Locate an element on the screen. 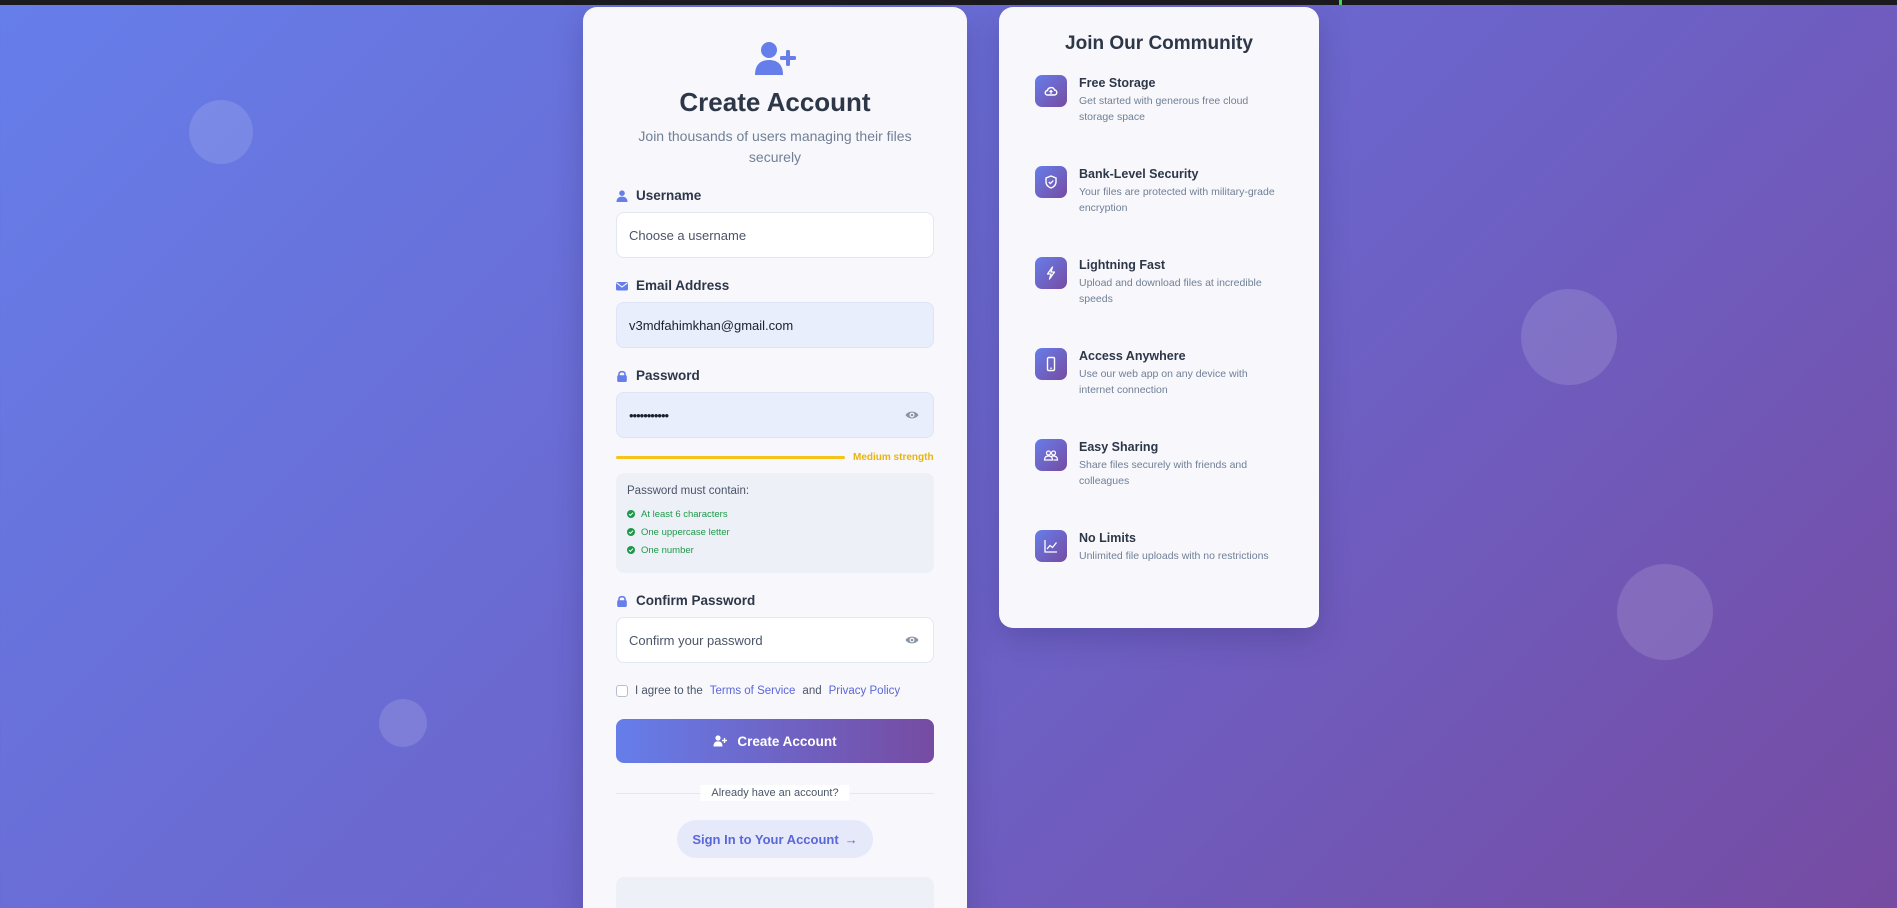  confirm-password-input is located at coordinates (775, 640).